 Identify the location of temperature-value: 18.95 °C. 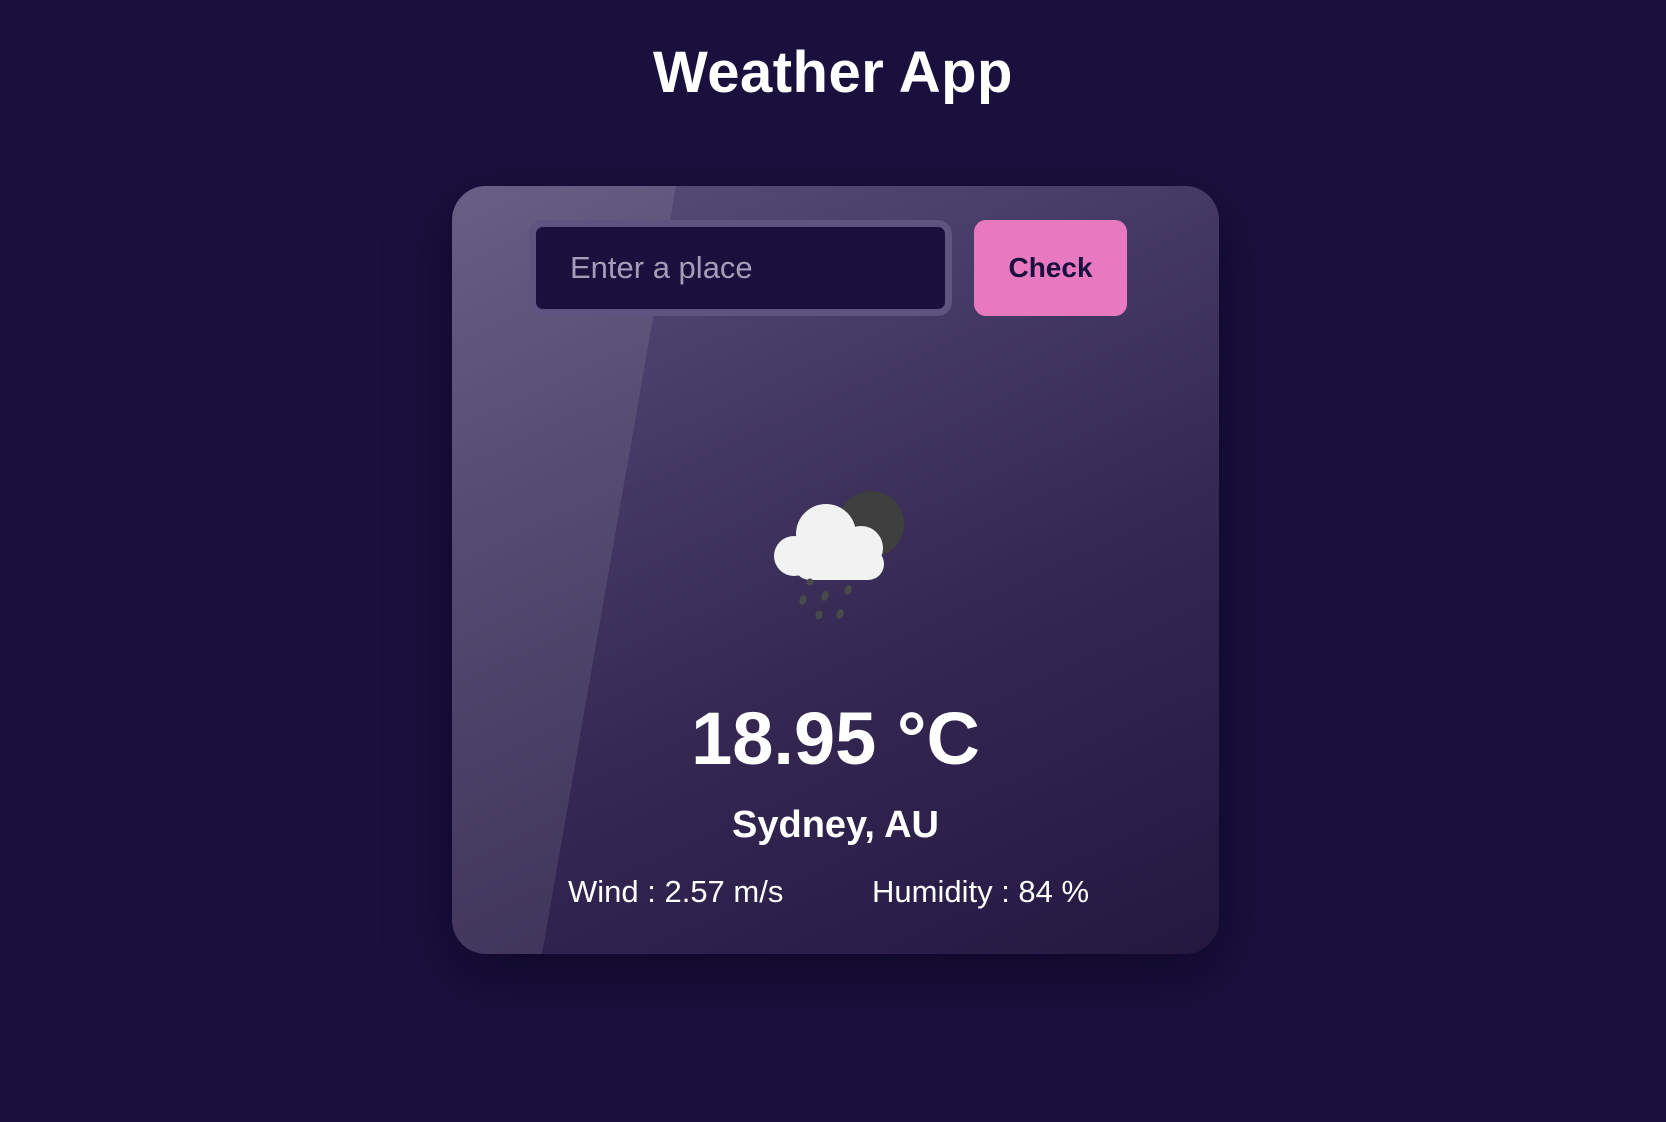
(835, 738).